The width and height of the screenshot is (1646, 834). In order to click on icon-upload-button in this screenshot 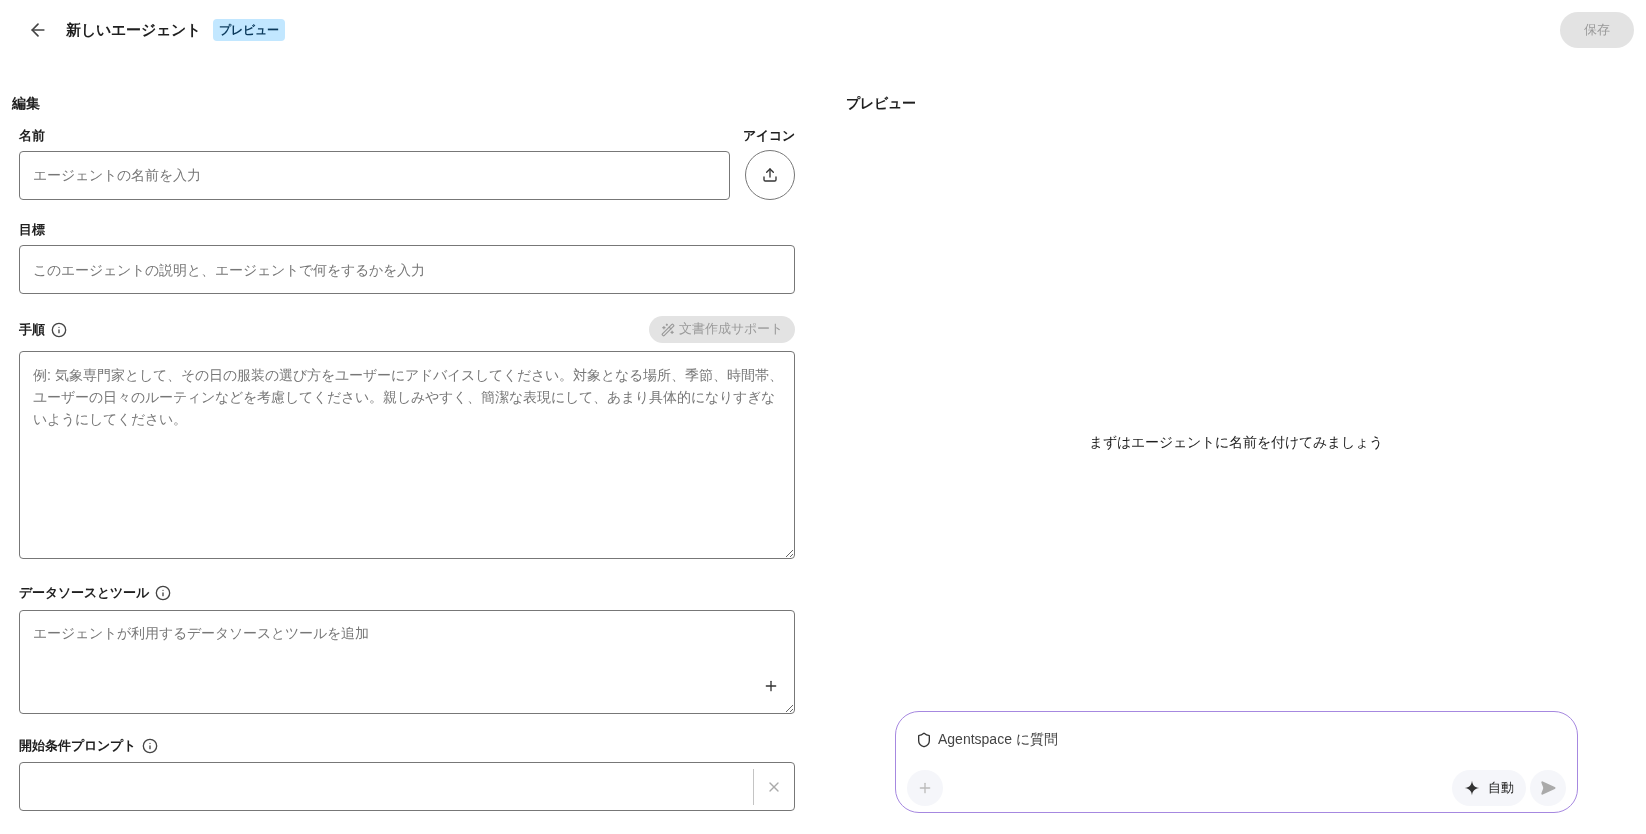, I will do `click(770, 175)`.